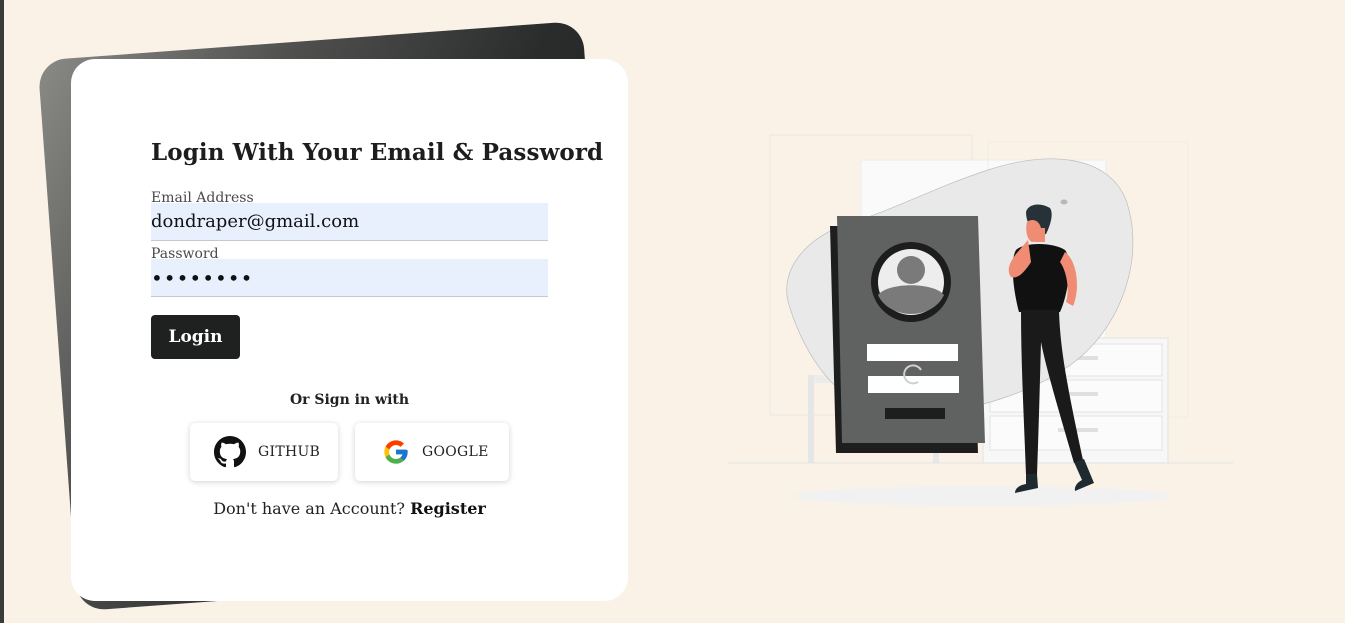 Image resolution: width=1345 pixels, height=623 pixels. What do you see at coordinates (377, 152) in the screenshot?
I see `login-title: Login With Your Email & Password` at bounding box center [377, 152].